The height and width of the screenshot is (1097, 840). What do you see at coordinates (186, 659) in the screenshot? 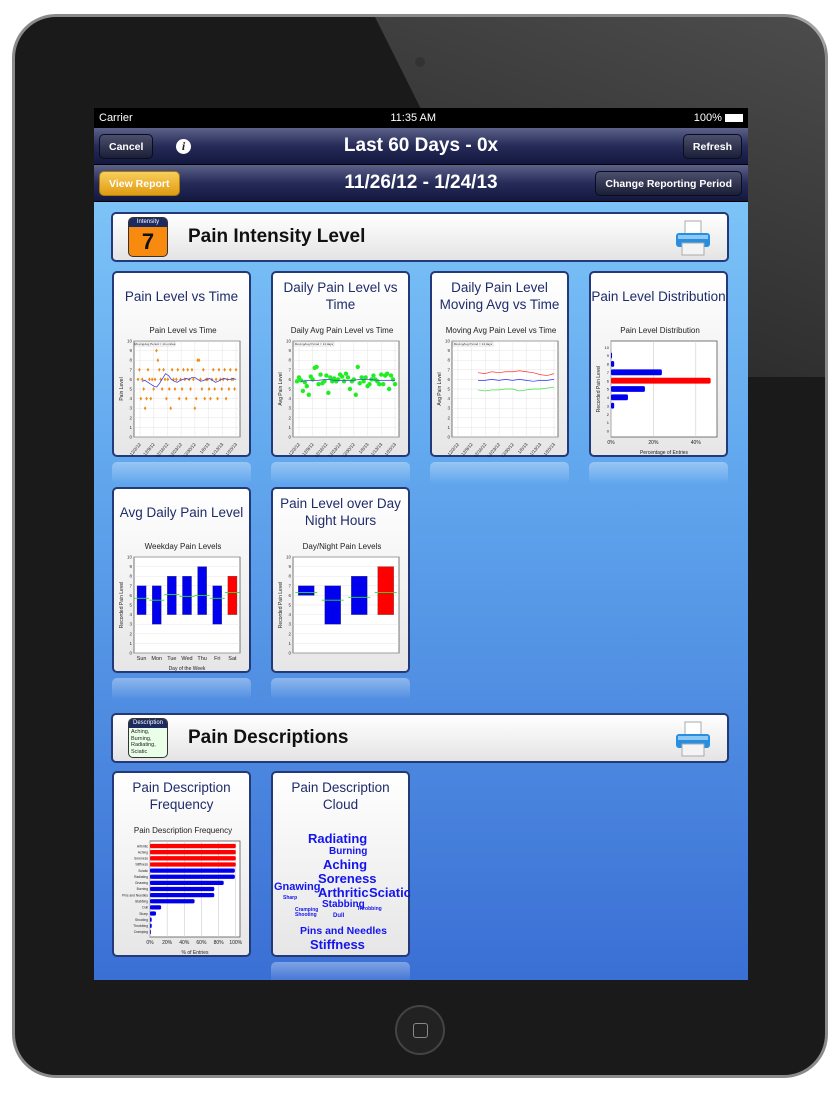
I see `x-tick-label: Wed` at bounding box center [186, 659].